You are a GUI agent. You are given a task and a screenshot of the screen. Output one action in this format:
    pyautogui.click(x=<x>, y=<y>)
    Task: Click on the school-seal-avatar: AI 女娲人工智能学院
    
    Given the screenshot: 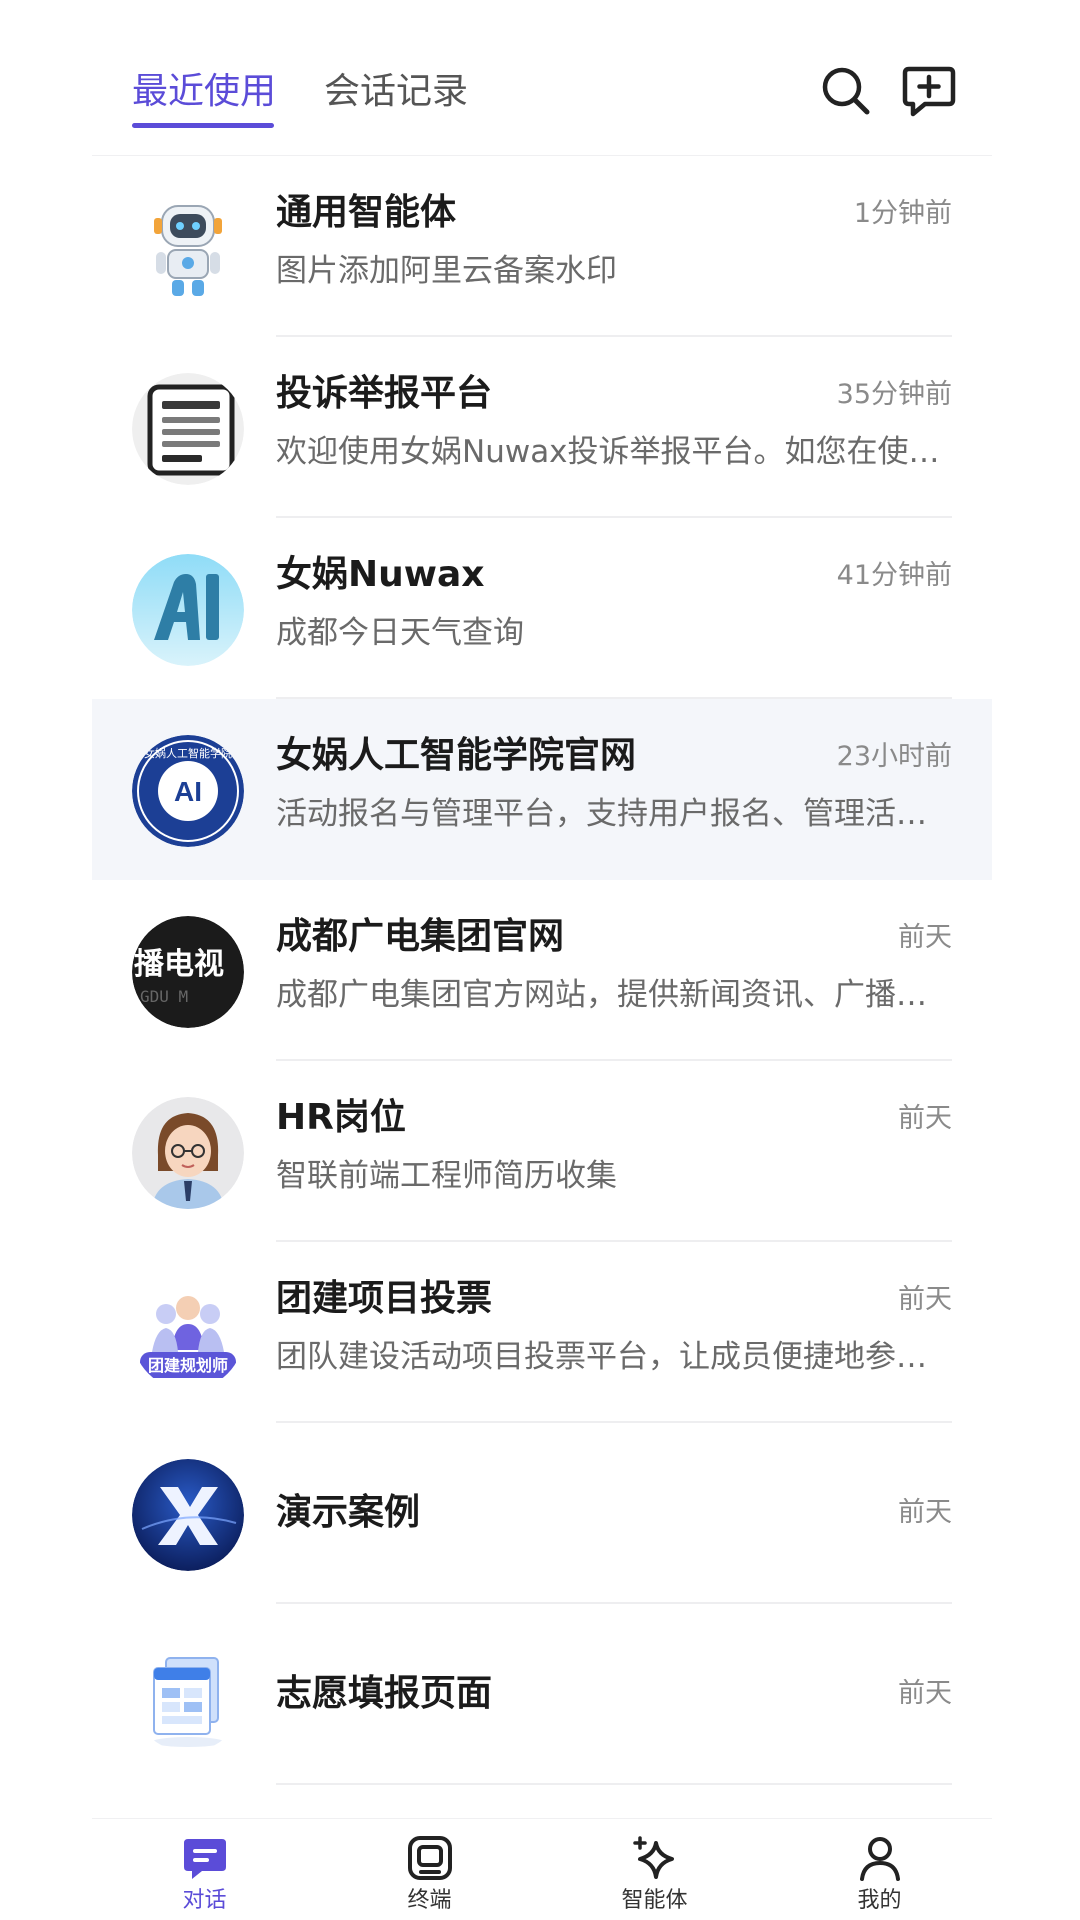 What is the action you would take?
    pyautogui.click(x=188, y=791)
    